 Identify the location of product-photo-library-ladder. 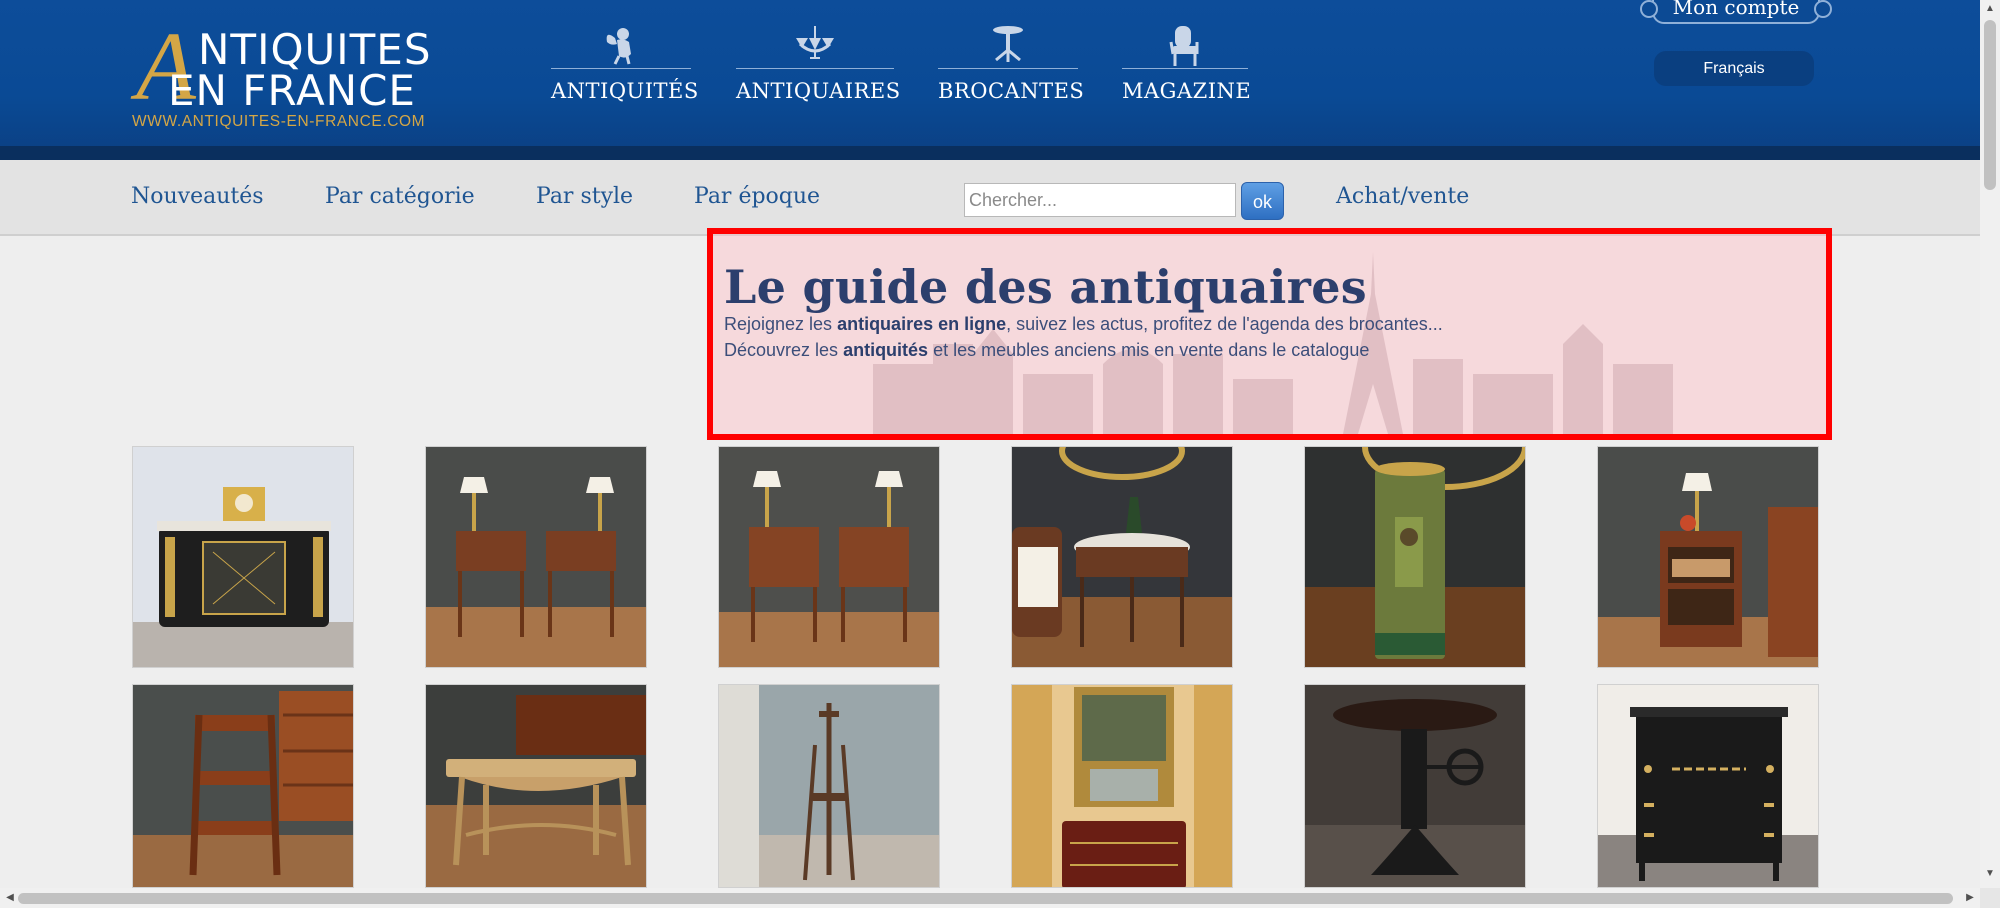
(243, 786).